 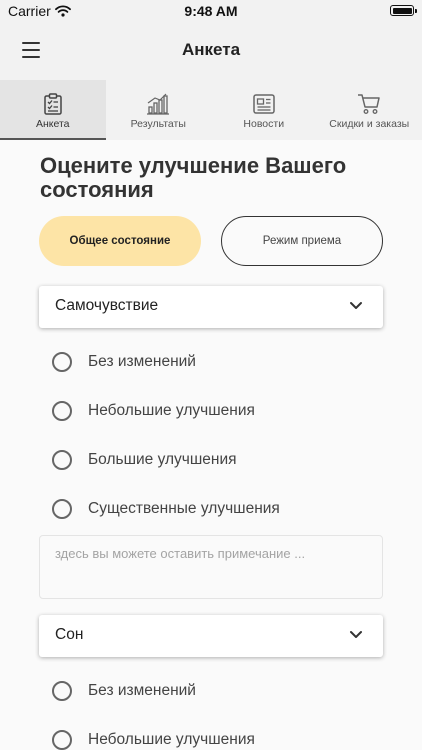 I want to click on tab-results: Результаты, so click(x=159, y=110).